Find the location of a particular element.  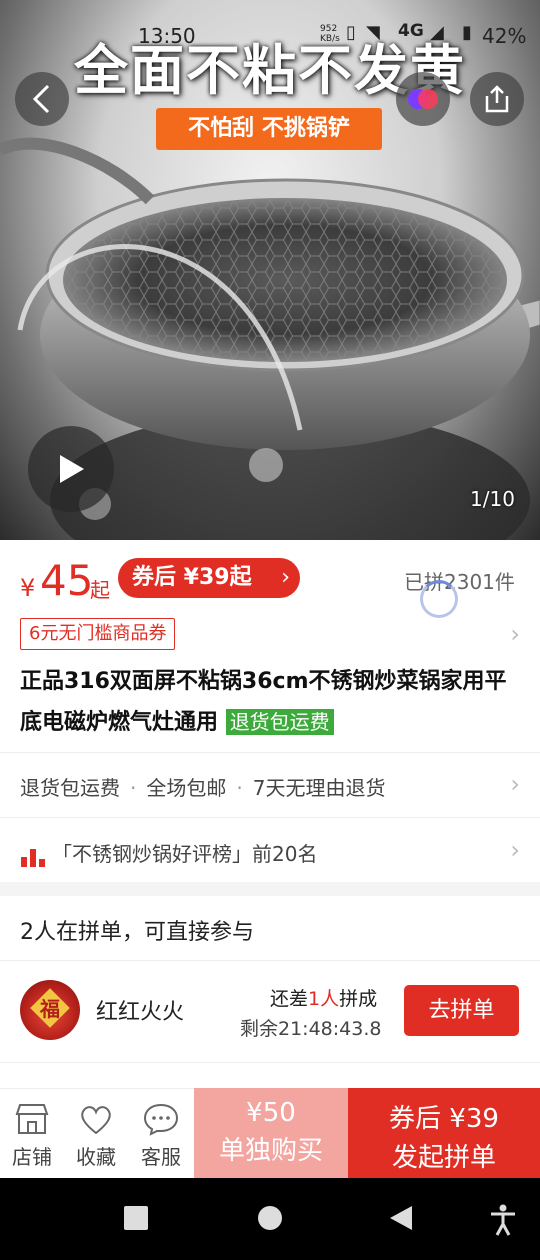

back-button is located at coordinates (42, 99).